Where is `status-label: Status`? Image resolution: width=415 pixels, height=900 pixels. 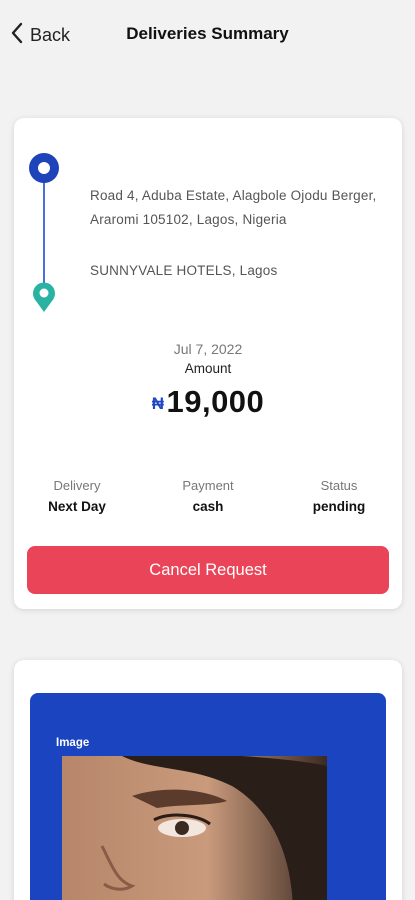 status-label: Status is located at coordinates (339, 485).